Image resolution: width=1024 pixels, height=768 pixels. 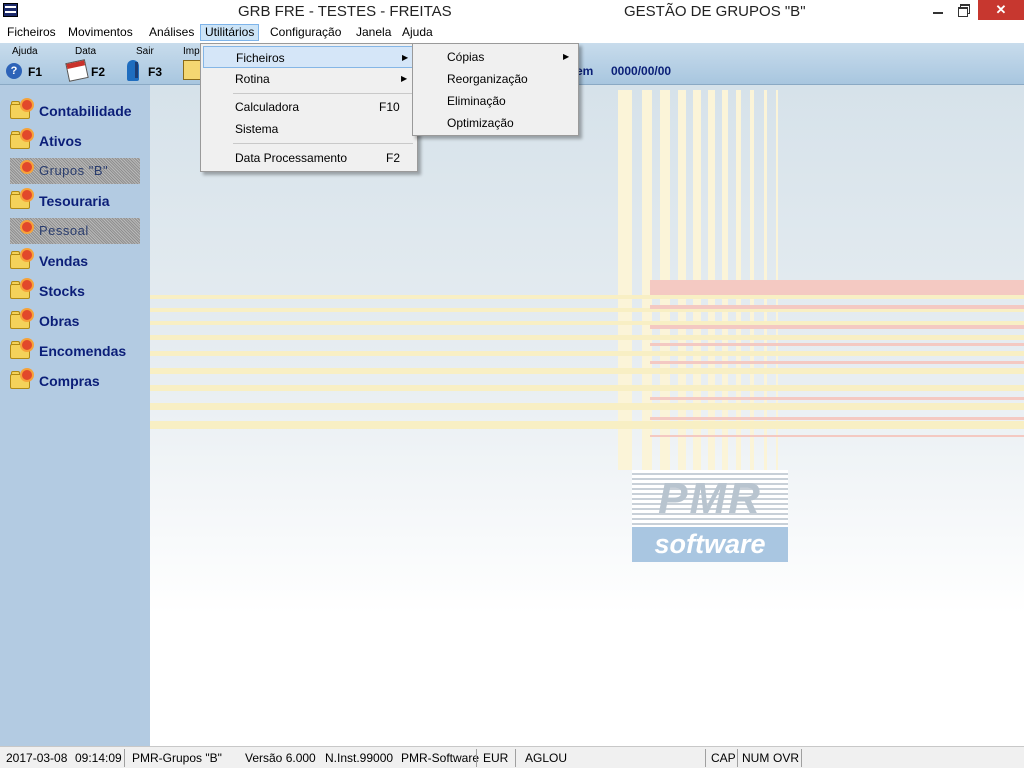 I want to click on menu-analises: Análises, so click(x=171, y=32).